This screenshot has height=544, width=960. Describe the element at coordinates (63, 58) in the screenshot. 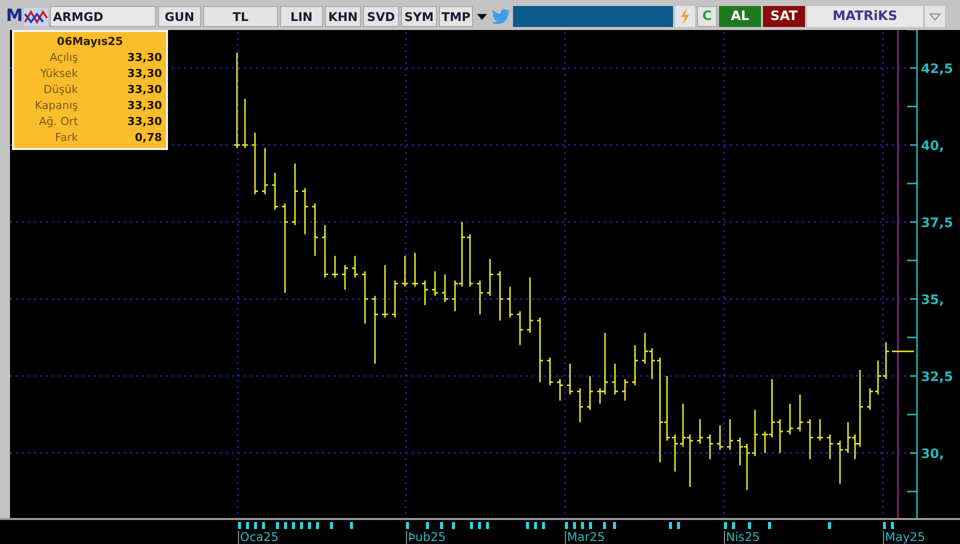

I see `info-label: Açılış` at that location.